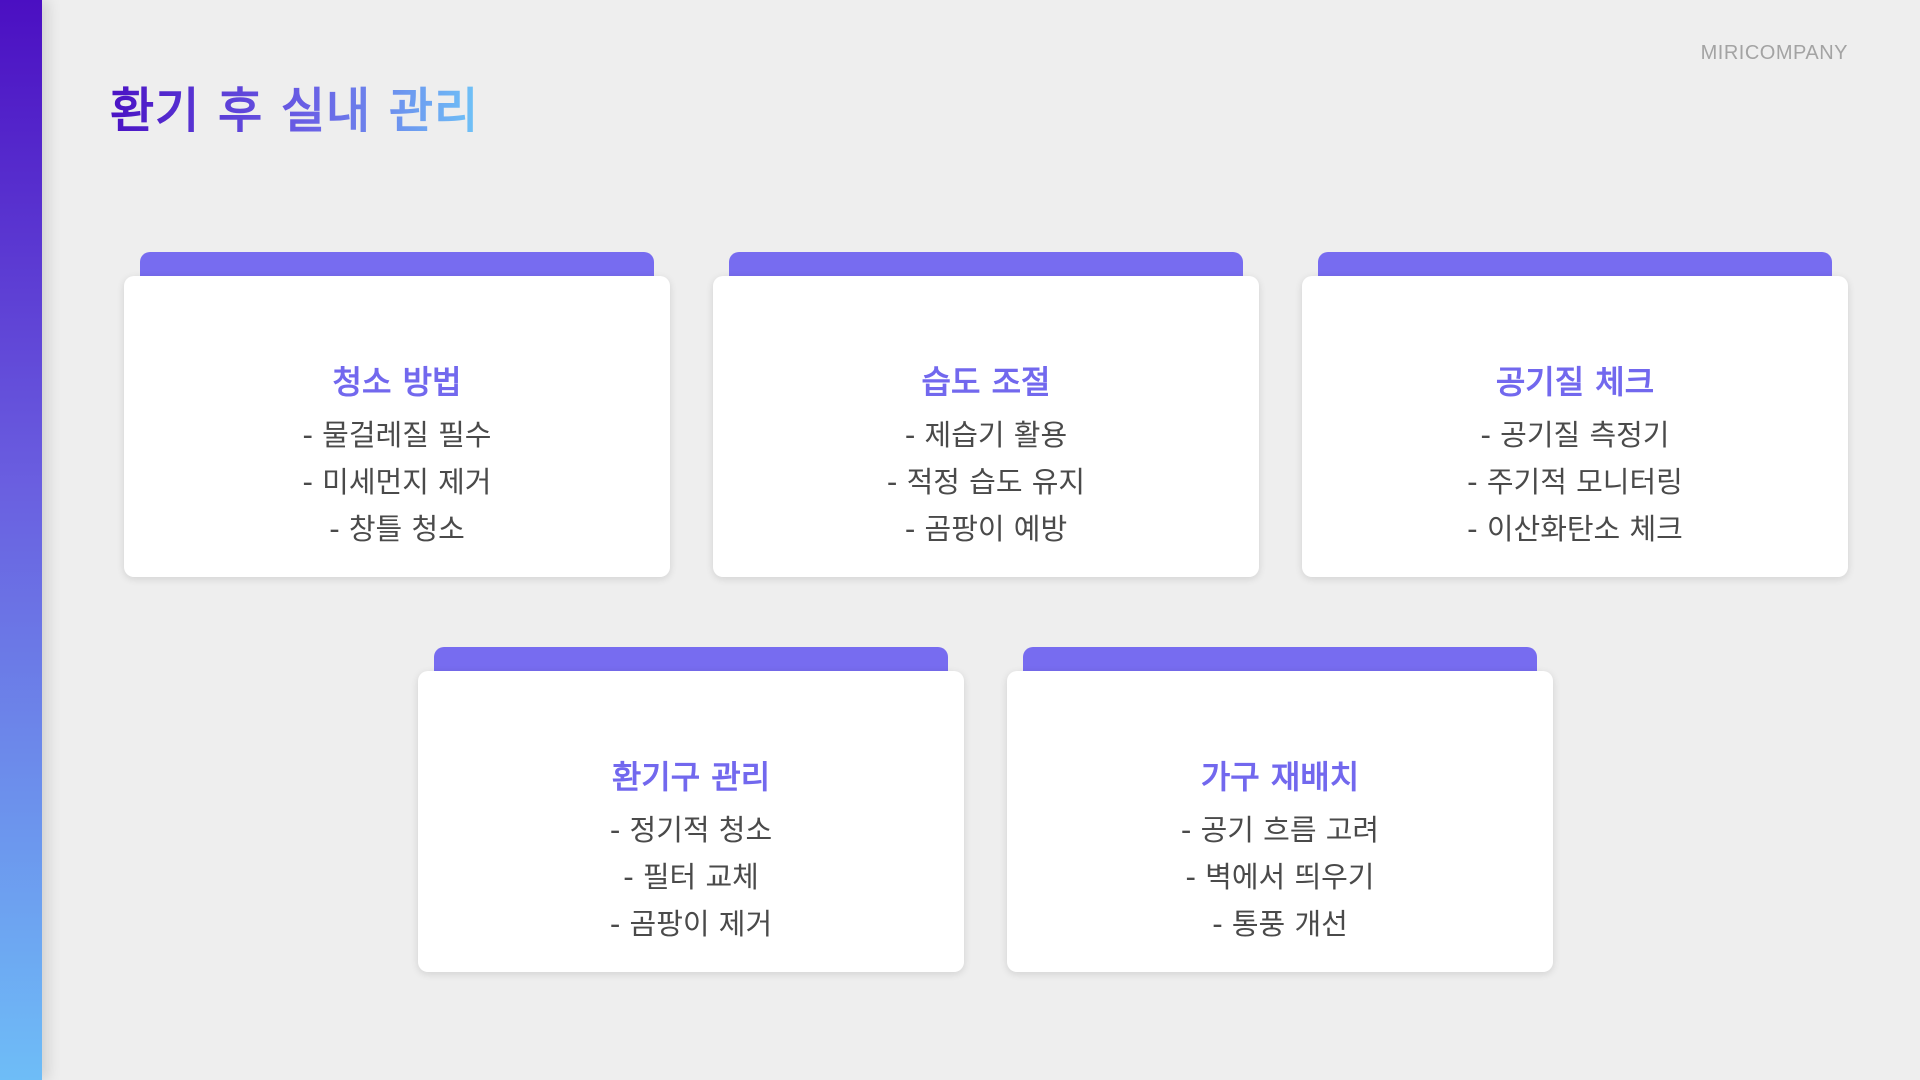  I want to click on card-furniture: 가구 재배치 - 공기 흐름 고려 - 벽에서 띄우기 - 통풍 개선, so click(1280, 809).